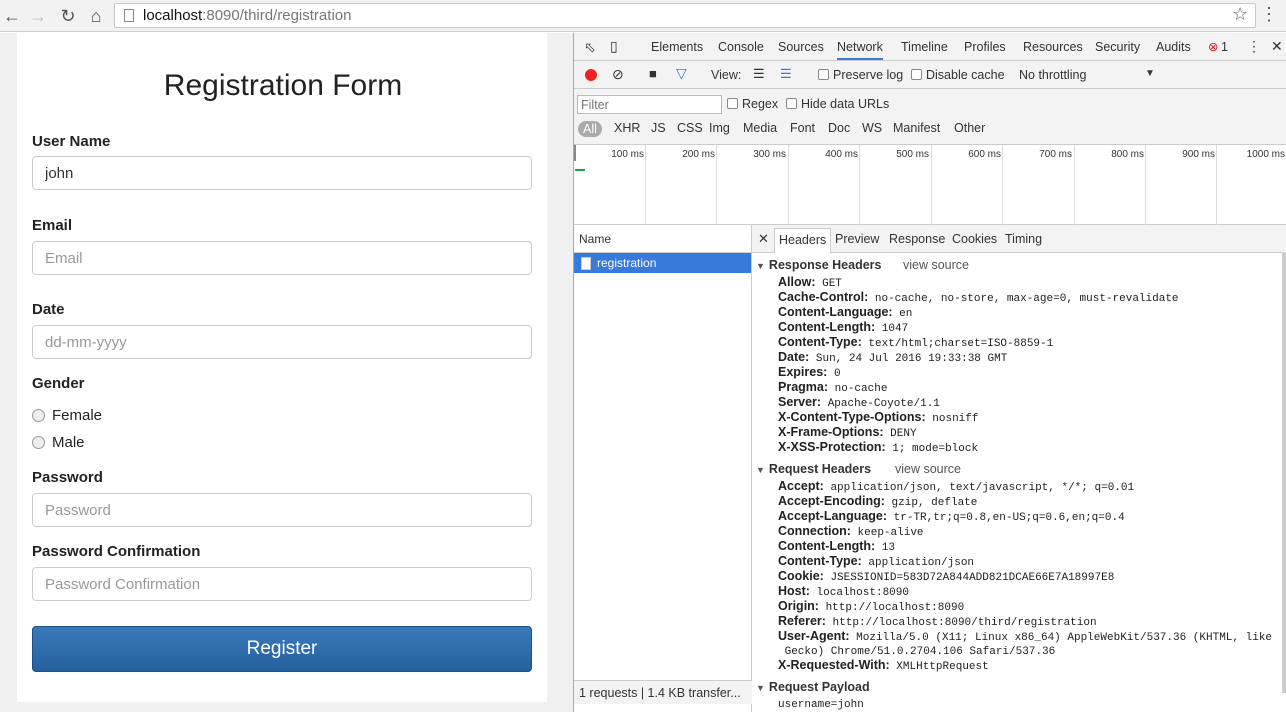  Describe the element at coordinates (839, 128) in the screenshot. I see `filter-doc: Doc` at that location.